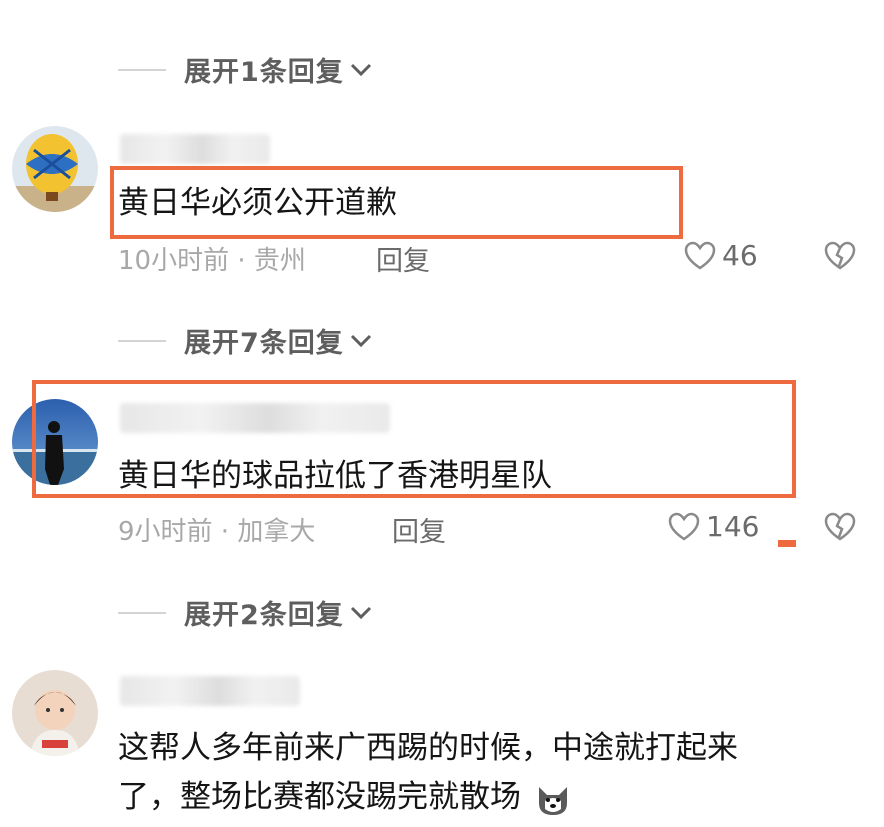  Describe the element at coordinates (733, 526) in the screenshot. I see `like-count: 146` at that location.